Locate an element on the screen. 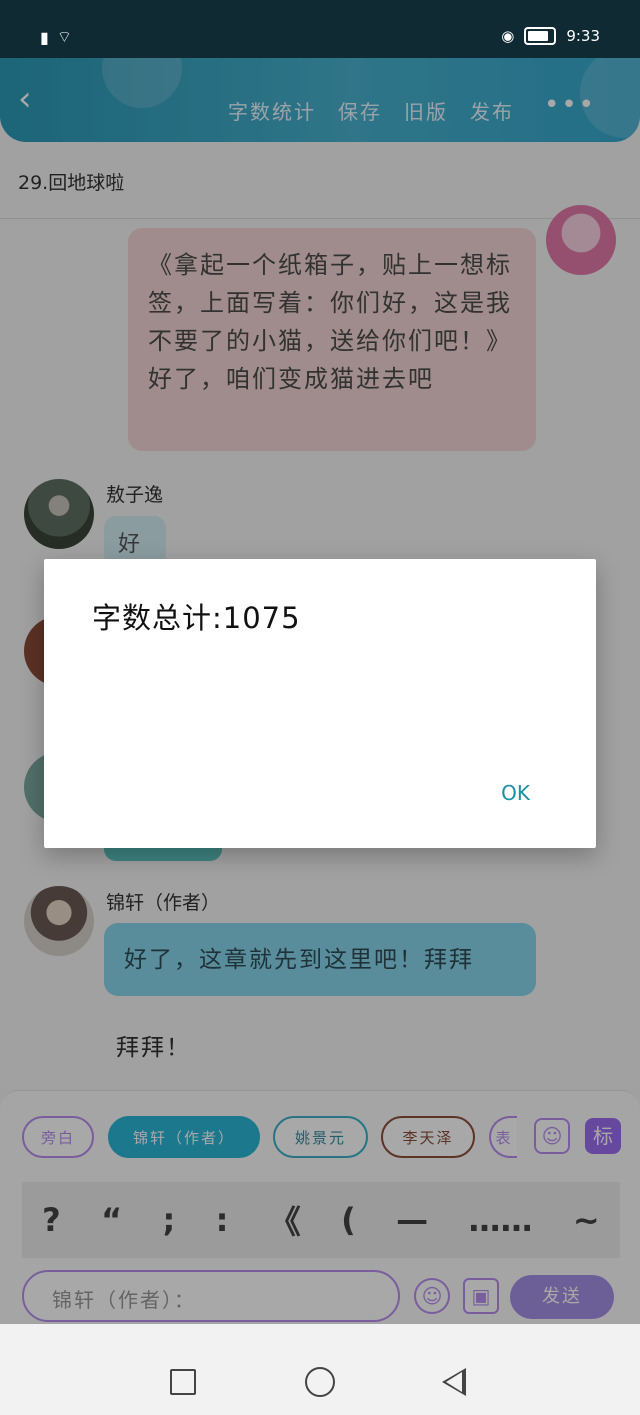 The height and width of the screenshot is (1415, 640). battery-alert-icon: ▮ is located at coordinates (44, 37).